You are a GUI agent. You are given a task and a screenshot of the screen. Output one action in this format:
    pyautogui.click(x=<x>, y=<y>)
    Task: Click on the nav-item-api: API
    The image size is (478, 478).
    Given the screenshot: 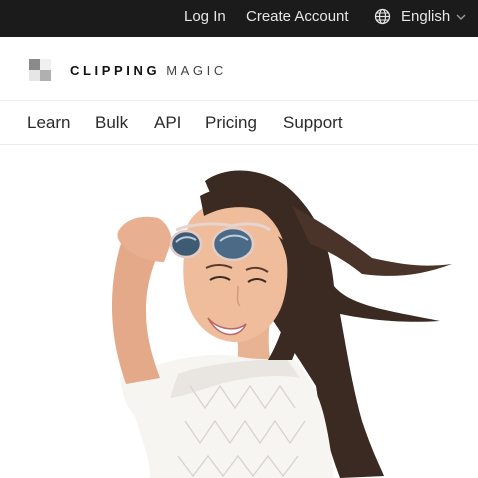 What is the action you would take?
    pyautogui.click(x=167, y=123)
    